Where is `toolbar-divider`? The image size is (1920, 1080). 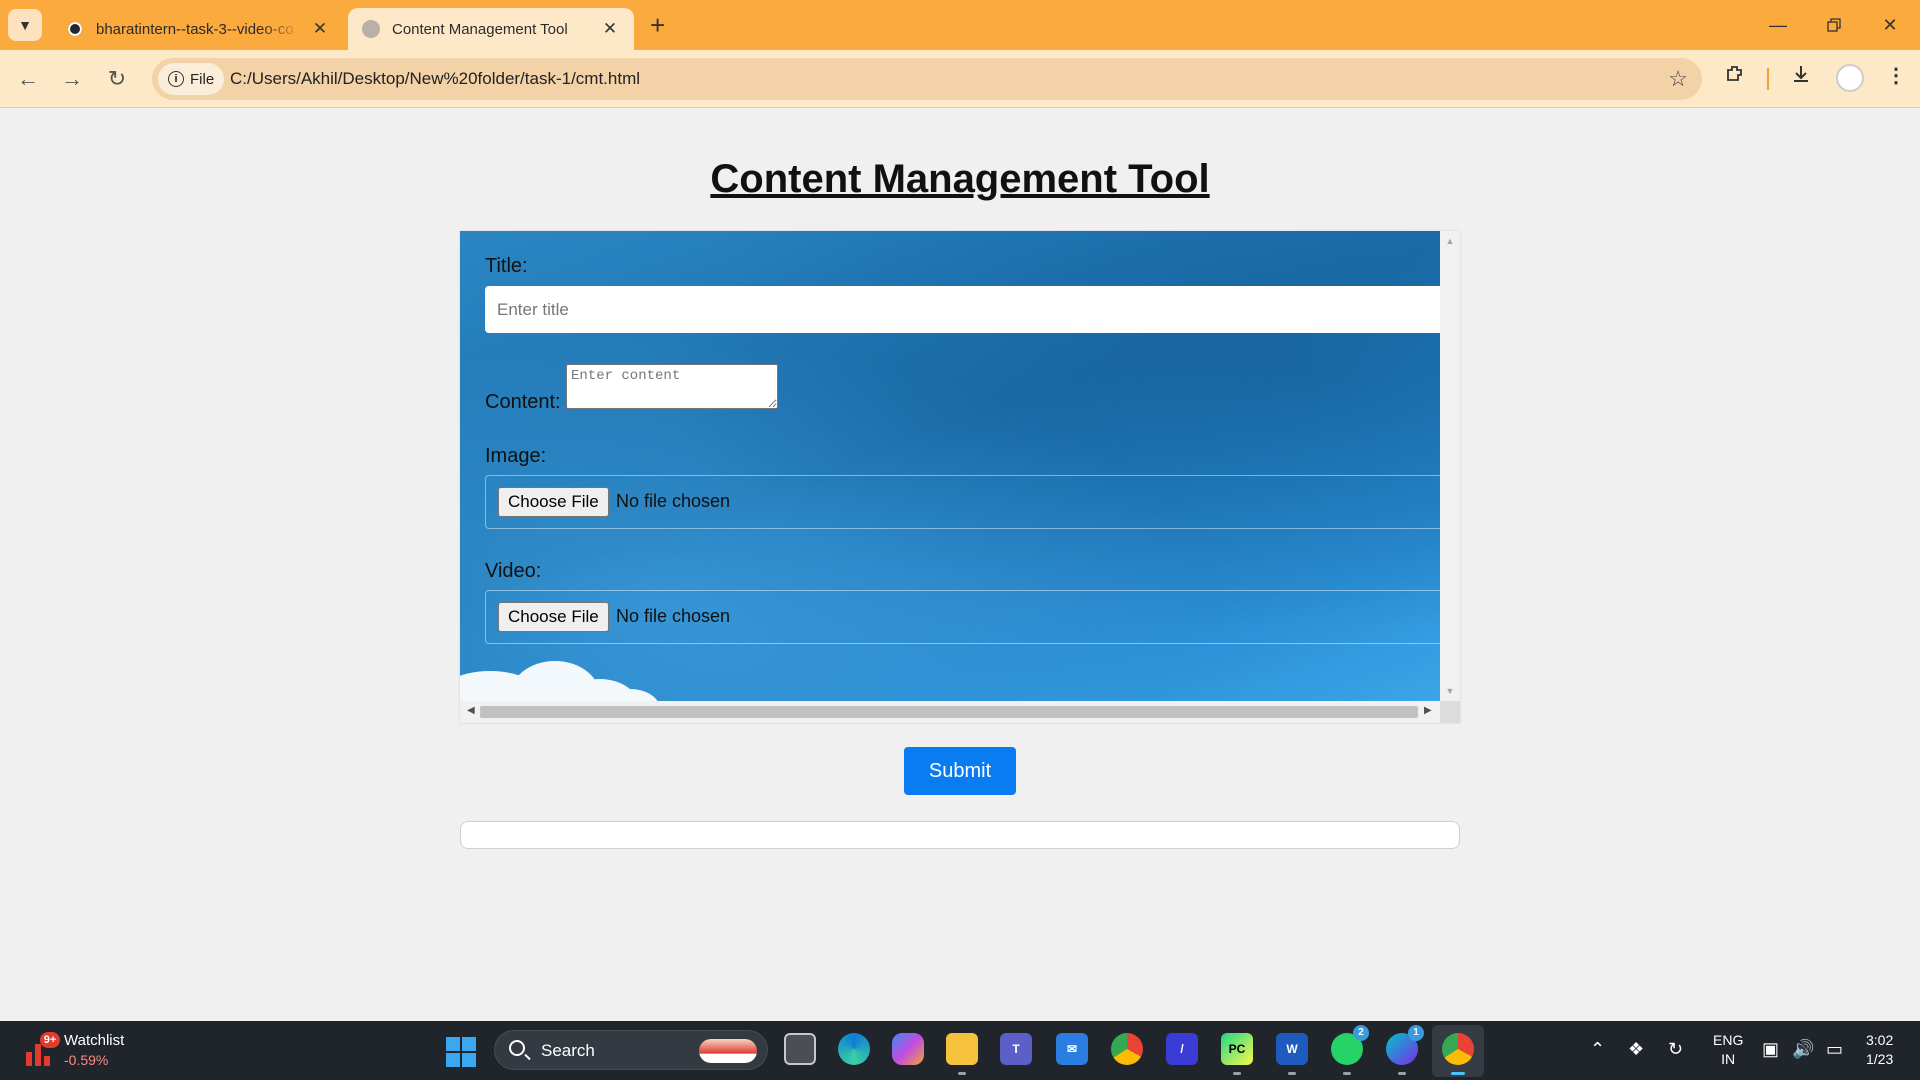 toolbar-divider is located at coordinates (1768, 79).